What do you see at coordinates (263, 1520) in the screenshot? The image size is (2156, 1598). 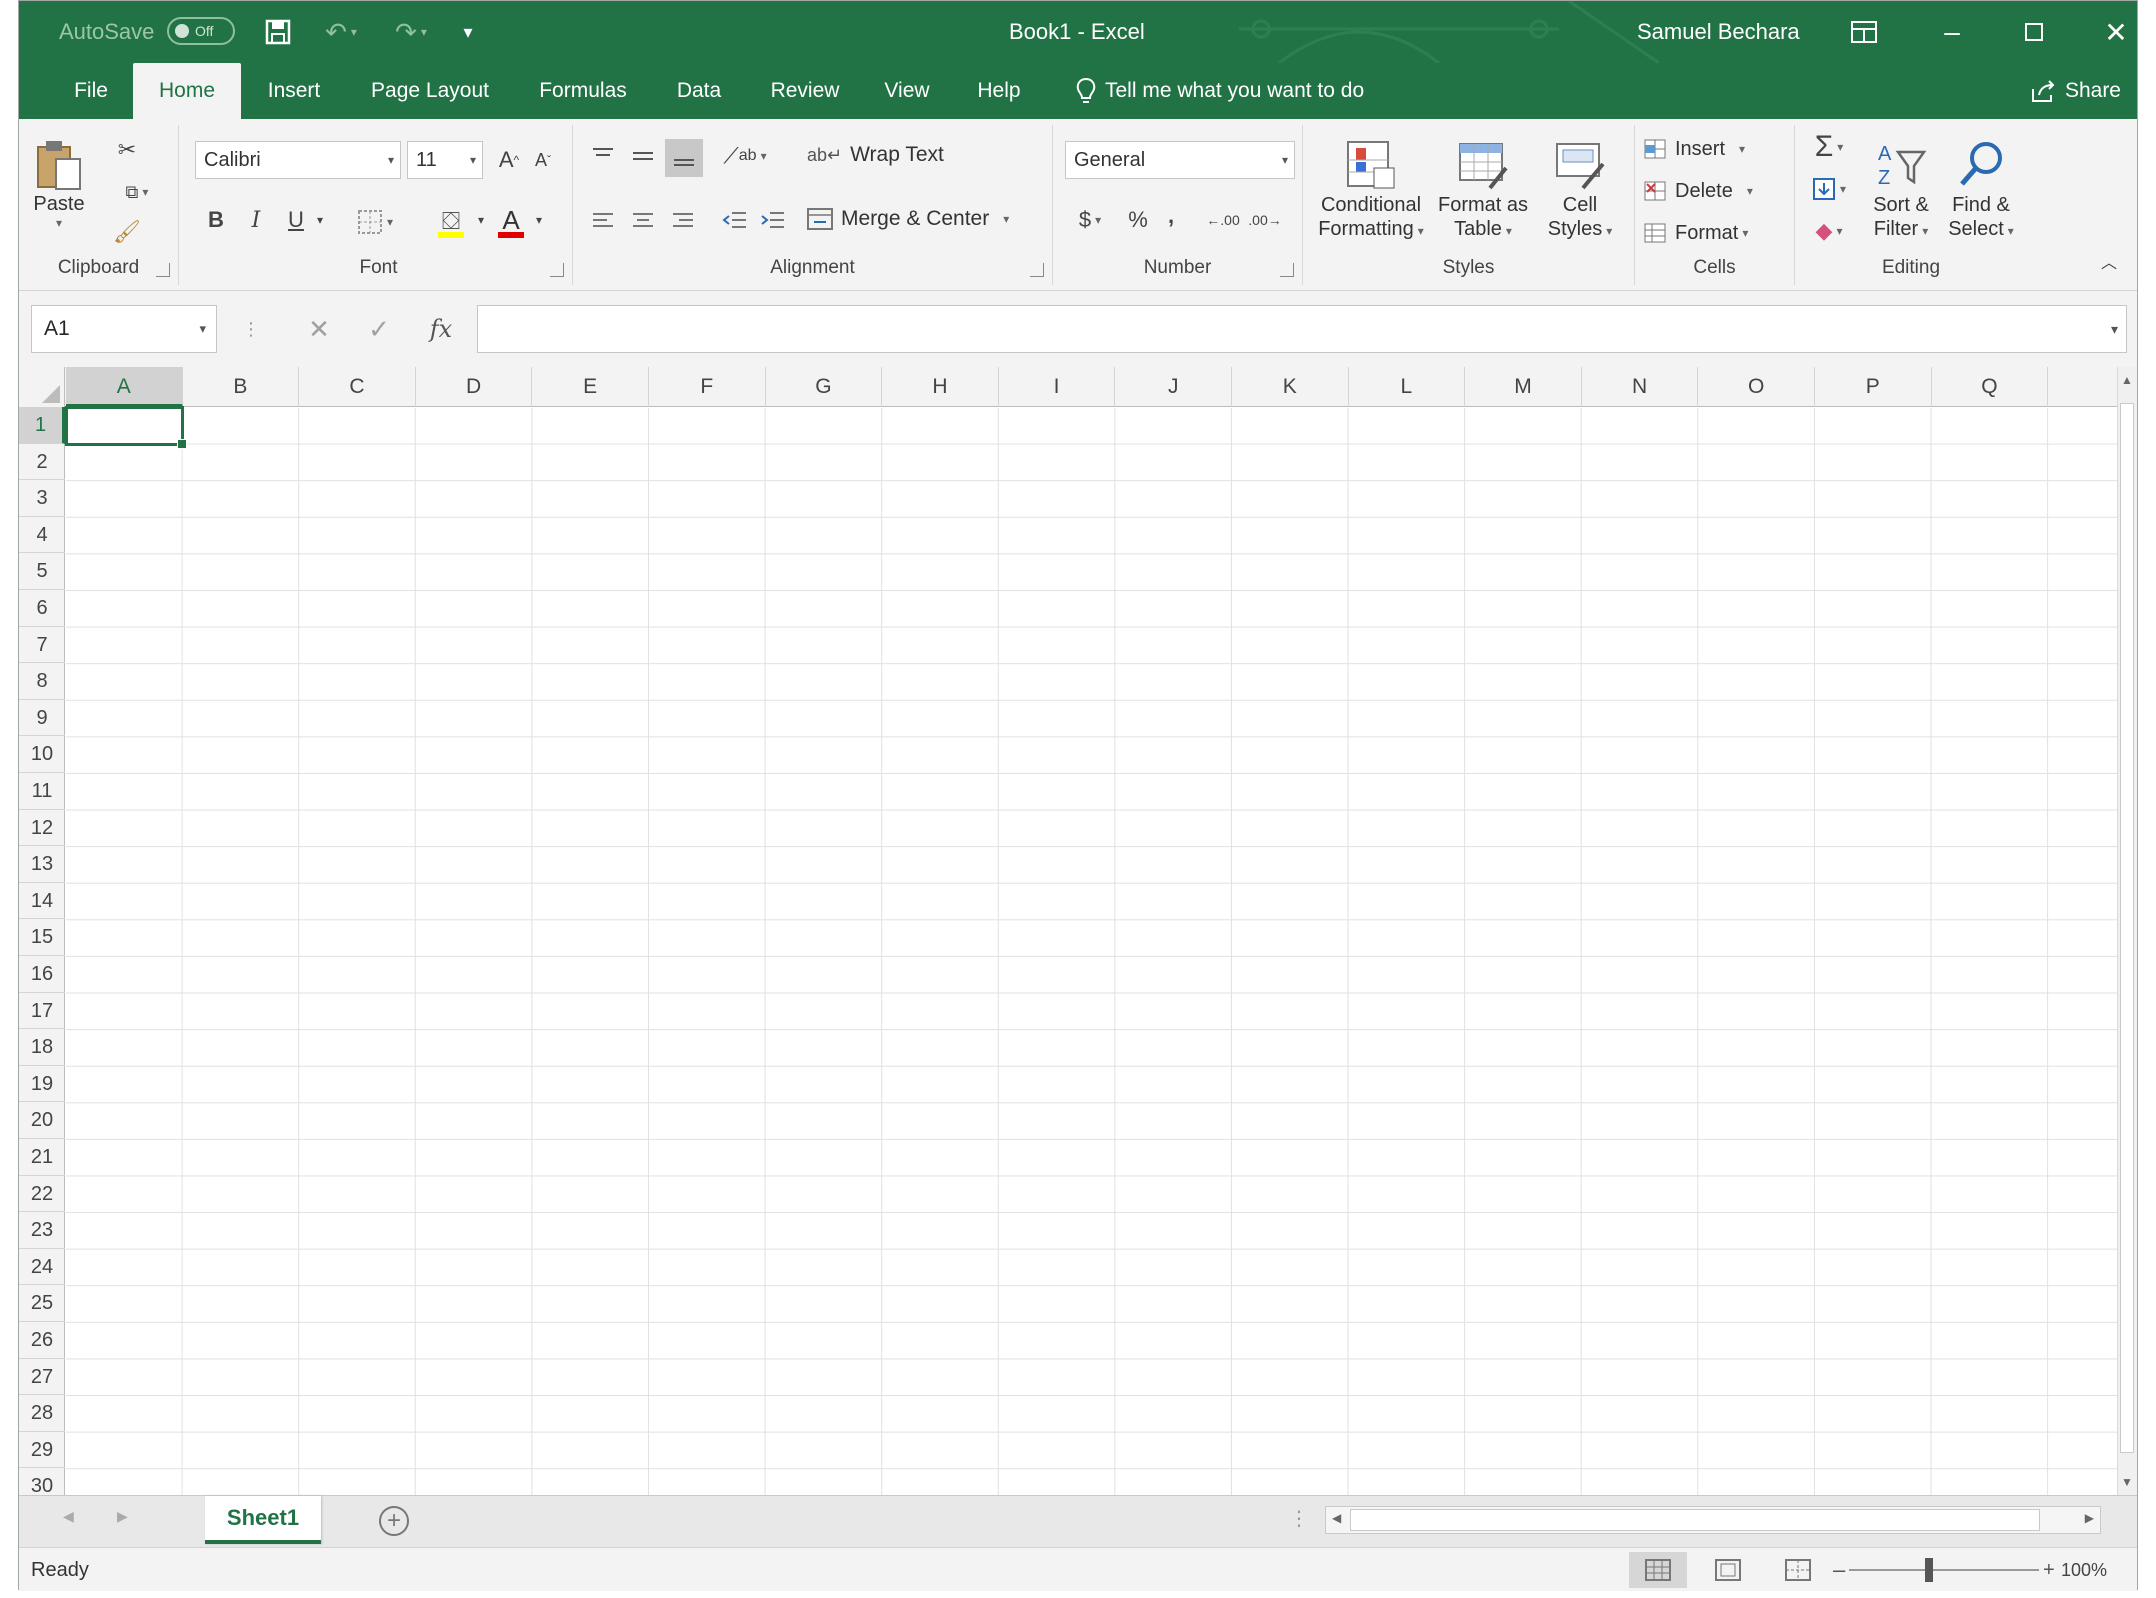 I see `sheet-tab-sheet1: Sheet1` at bounding box center [263, 1520].